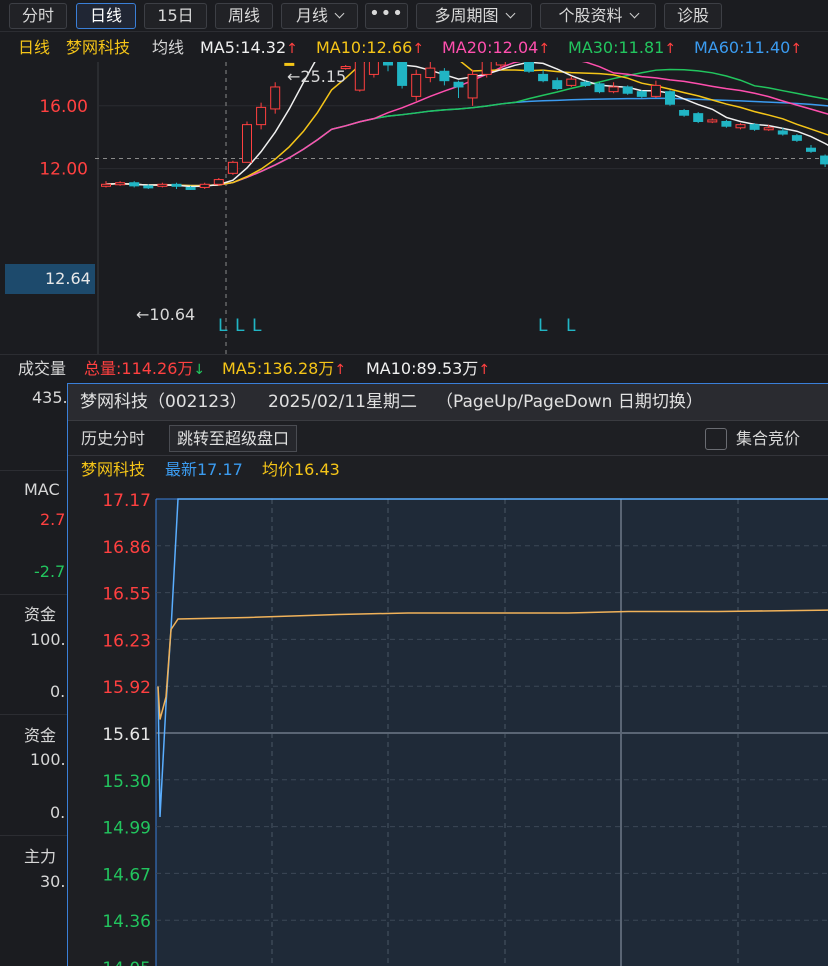 Image resolution: width=828 pixels, height=966 pixels. I want to click on auction-checkbox, so click(716, 439).